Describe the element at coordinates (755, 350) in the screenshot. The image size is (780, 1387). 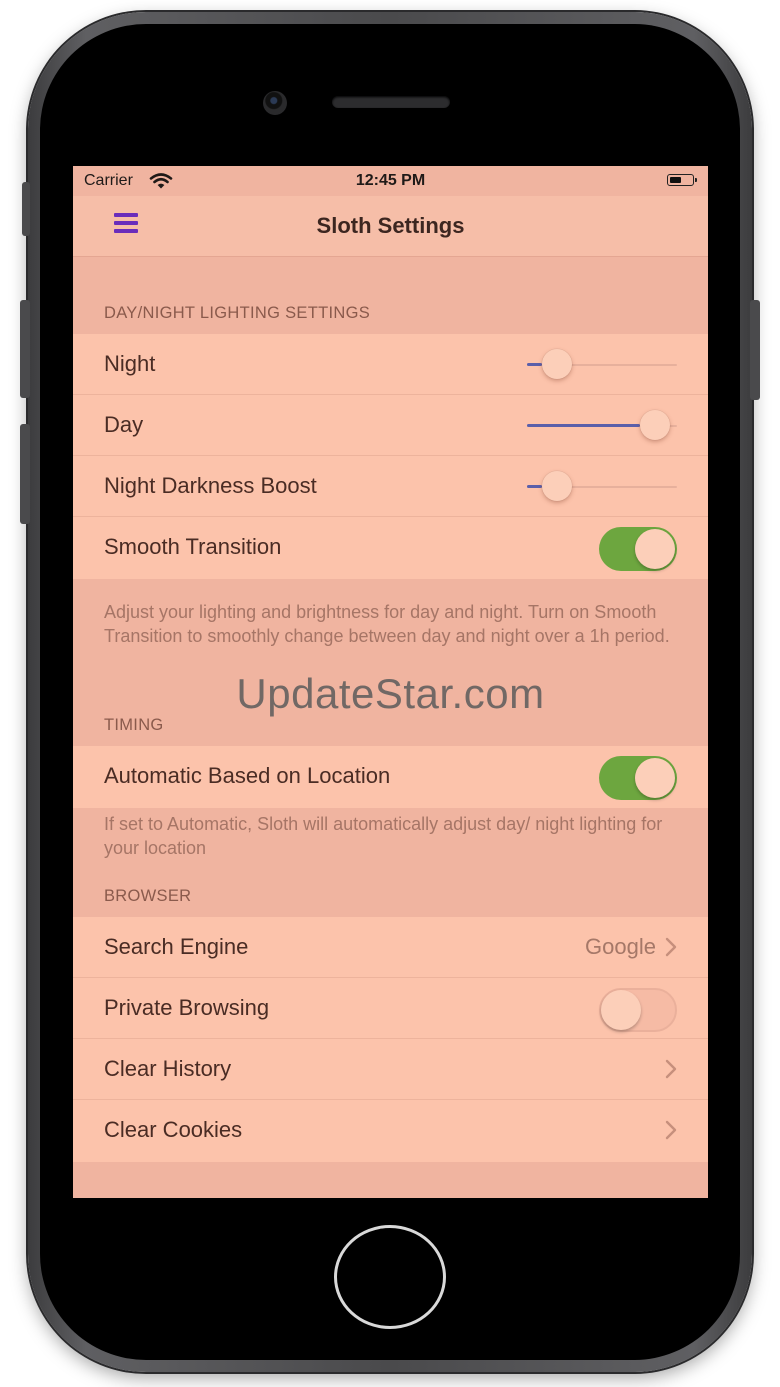
I see `power-button` at that location.